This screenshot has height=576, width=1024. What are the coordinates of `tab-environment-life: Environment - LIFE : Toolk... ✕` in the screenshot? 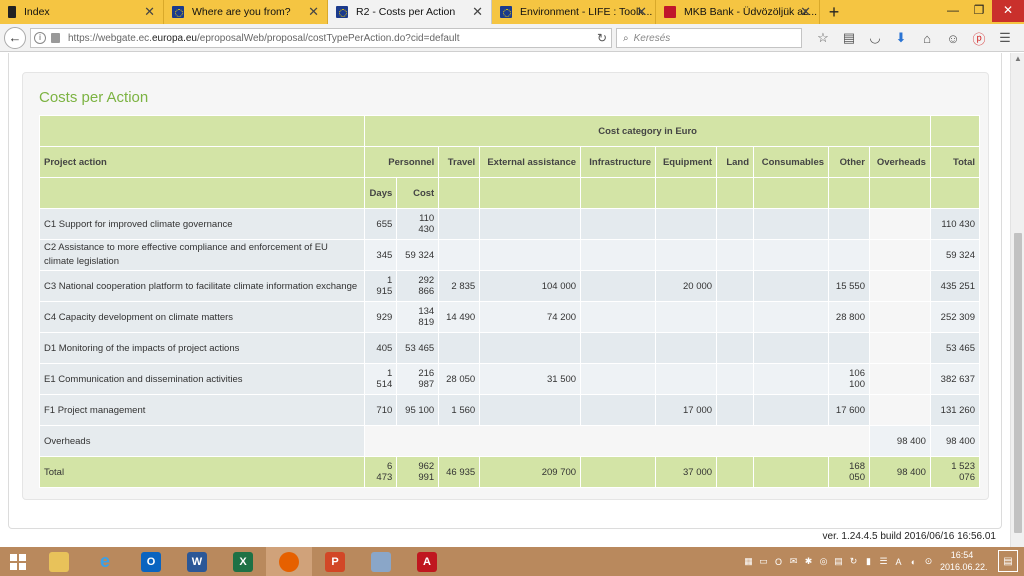 It's located at (574, 12).